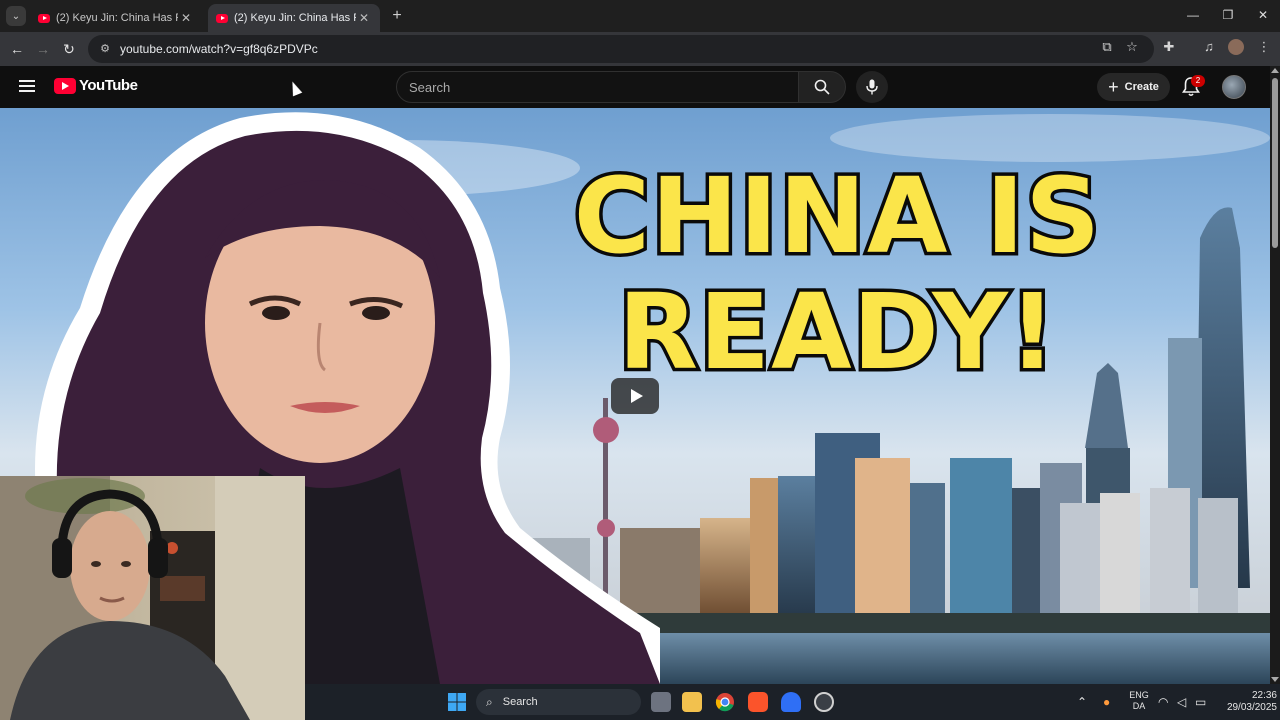  I want to click on reload-button: ↻, so click(69, 49).